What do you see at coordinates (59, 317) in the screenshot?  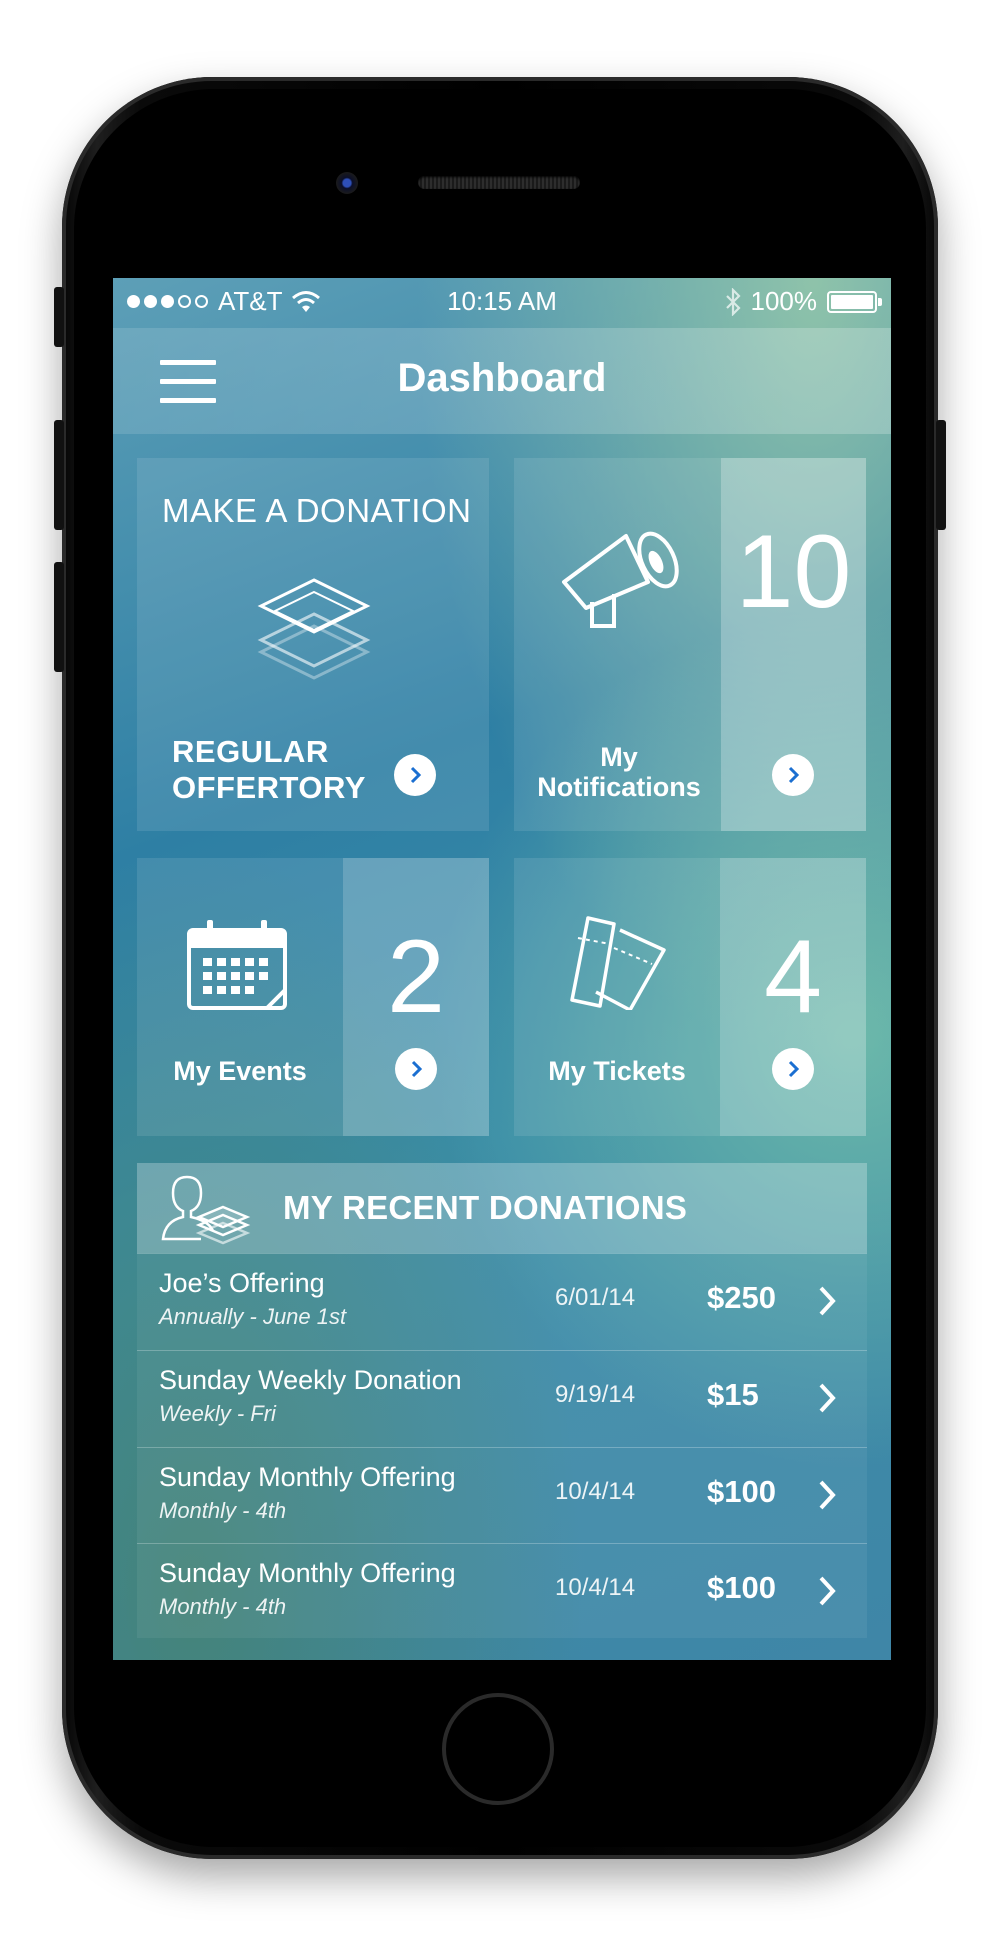 I see `mute-switch` at bounding box center [59, 317].